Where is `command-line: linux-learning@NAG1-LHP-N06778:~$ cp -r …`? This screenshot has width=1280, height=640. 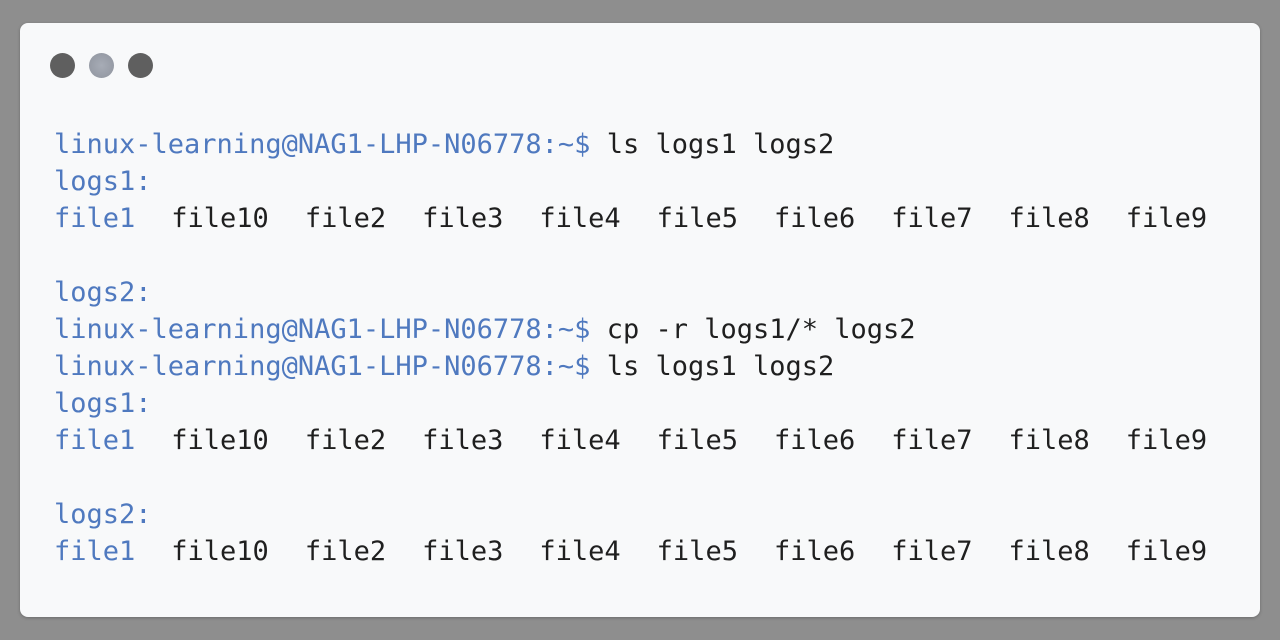 command-line: linux-learning@NAG1-LHP-N06778:~$ cp -r … is located at coordinates (647, 329).